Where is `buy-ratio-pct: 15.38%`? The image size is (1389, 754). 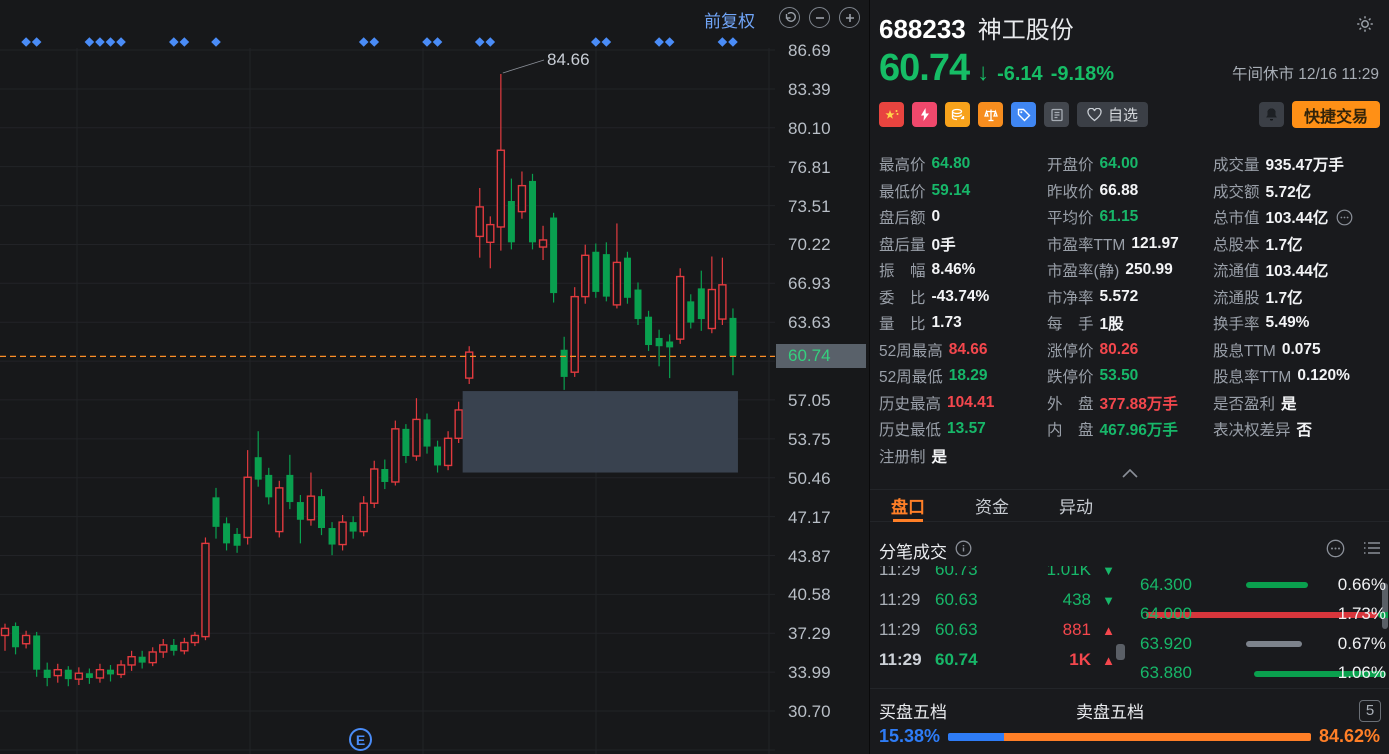 buy-ratio-pct: 15.38% is located at coordinates (910, 736).